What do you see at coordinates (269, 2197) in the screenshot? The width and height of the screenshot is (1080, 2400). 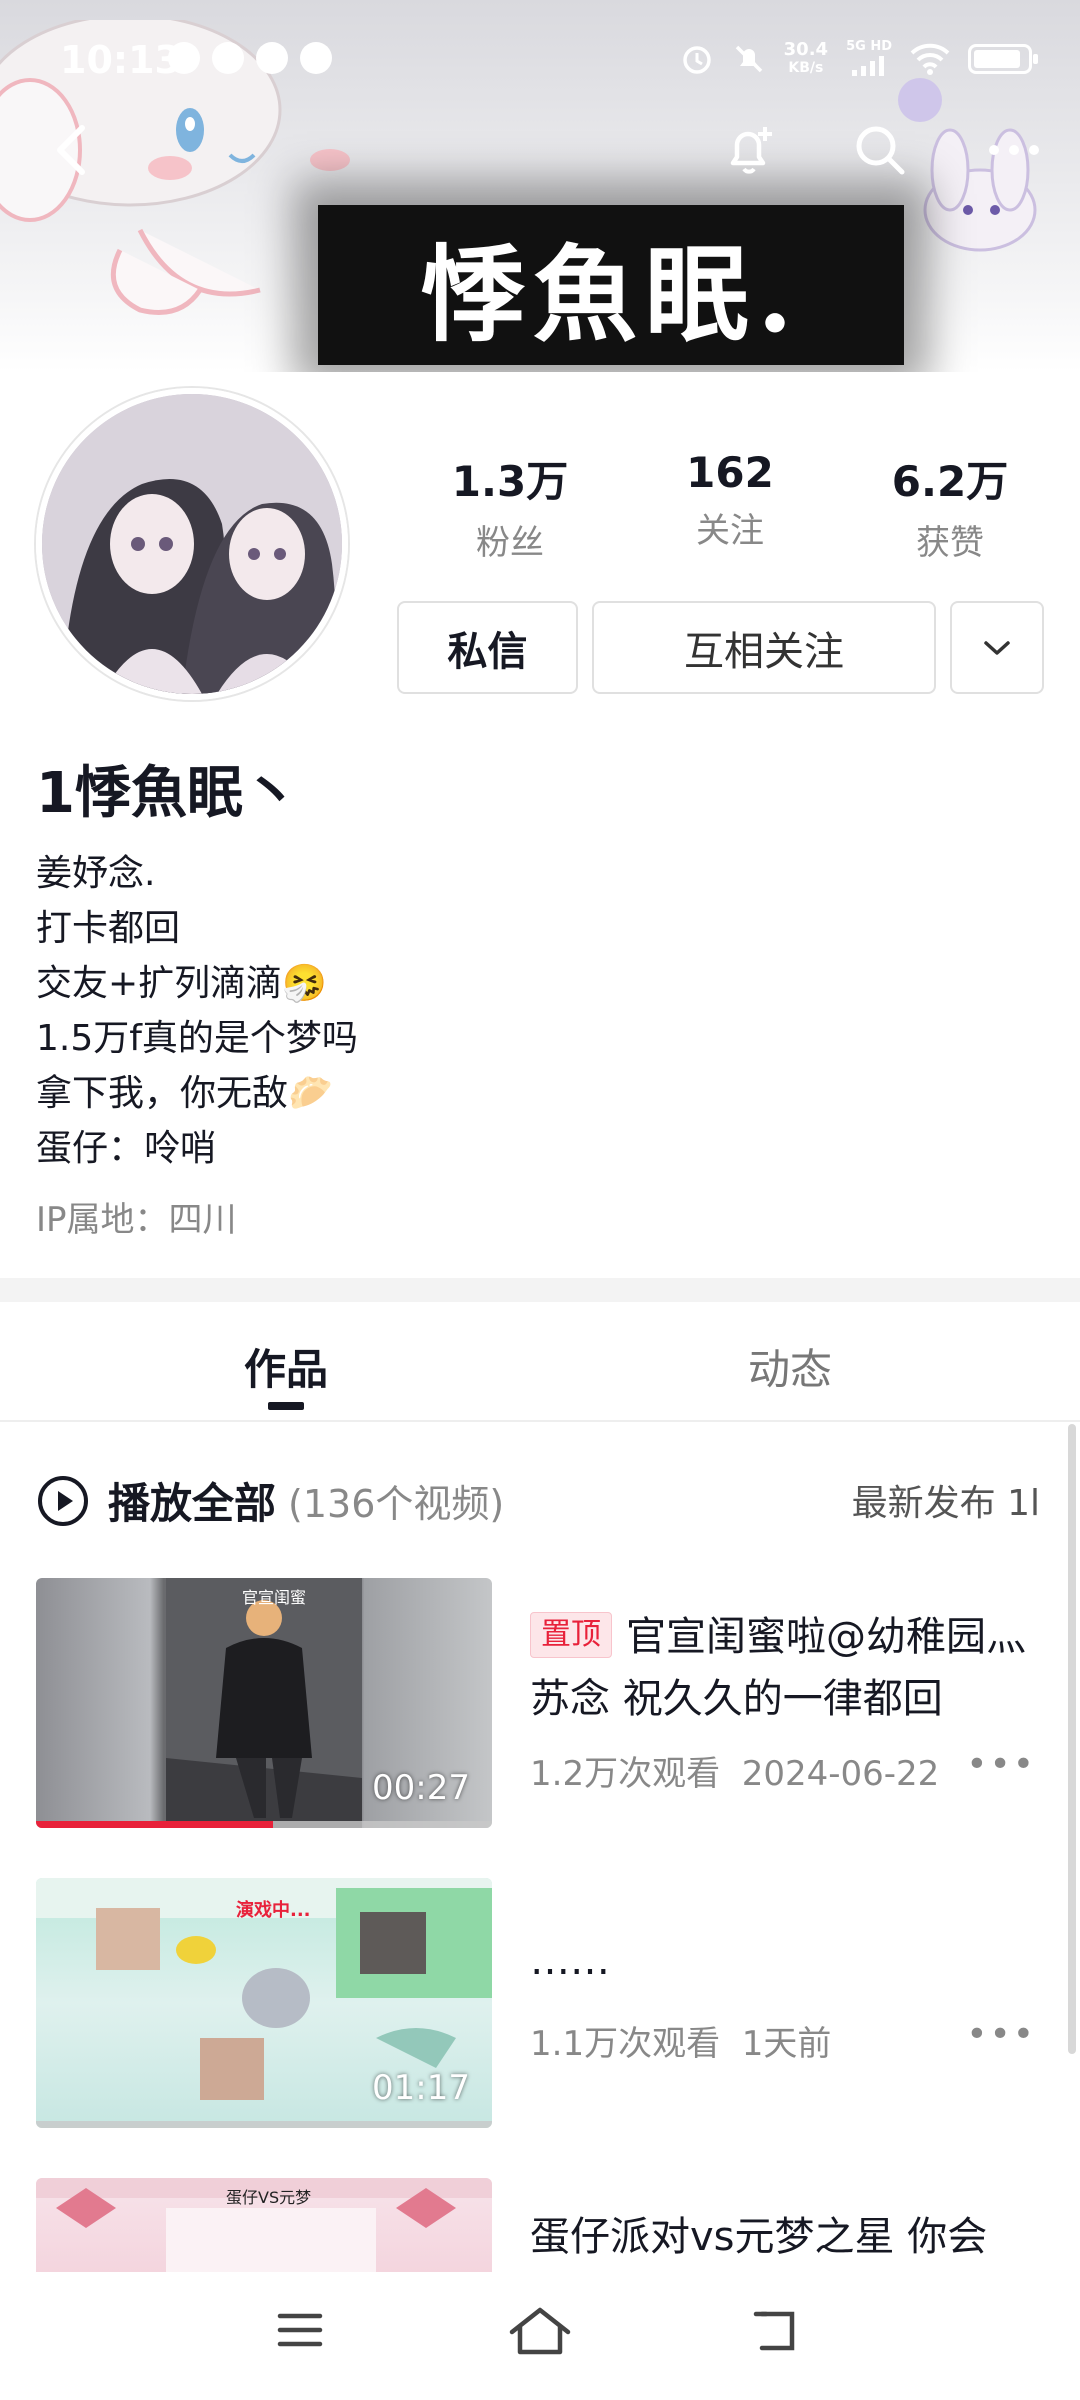 I see `thumbnail-caption: 蛋仔VS元梦` at bounding box center [269, 2197].